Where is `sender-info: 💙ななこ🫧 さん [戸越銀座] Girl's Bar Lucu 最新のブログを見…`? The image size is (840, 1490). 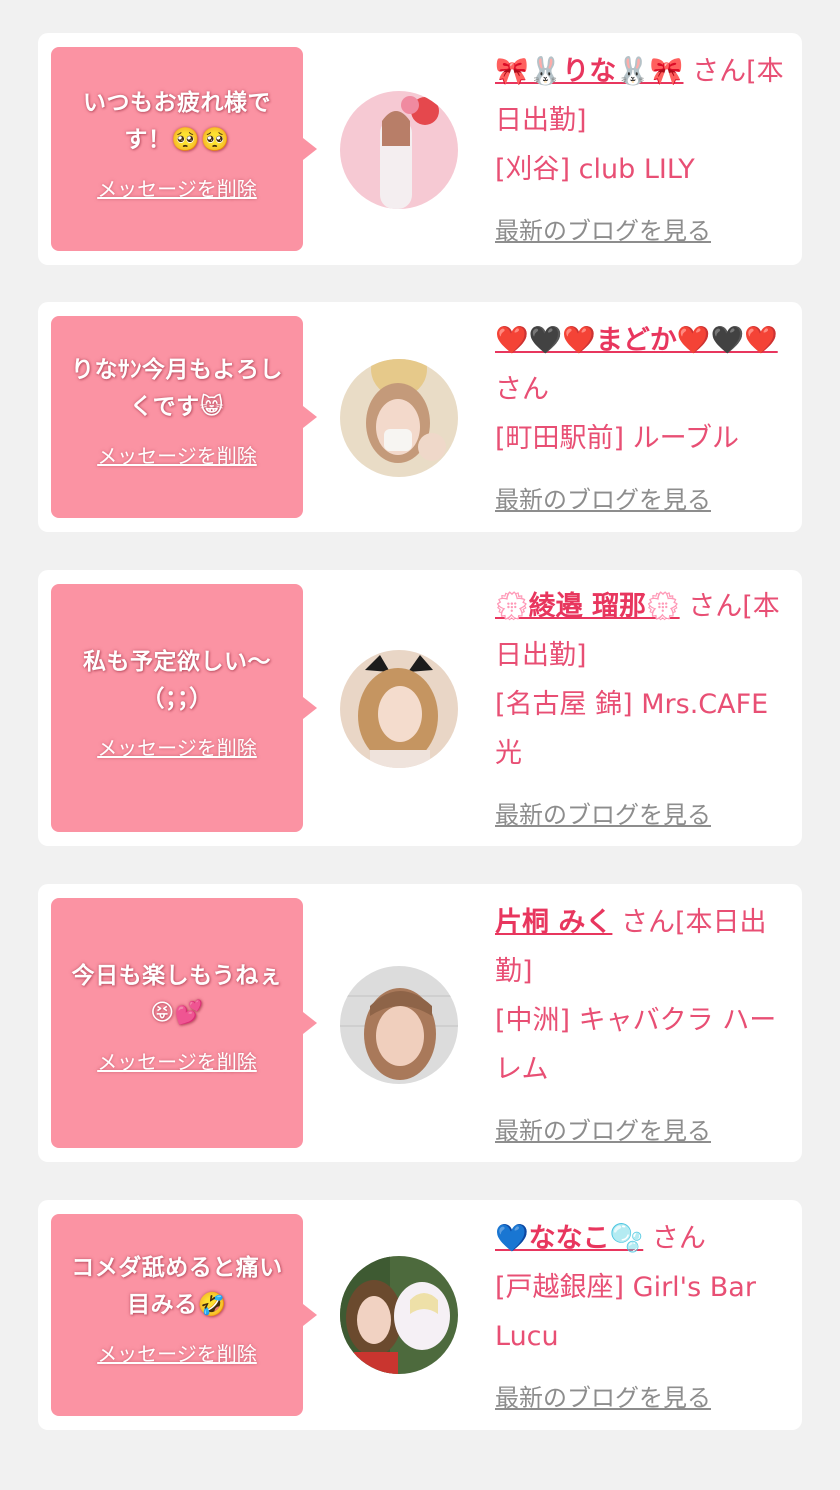
sender-info: 💙ななこ🫧 さん [戸越銀座] Girl's Bar Lucu 最新のブログを見… is located at coordinates (642, 1318).